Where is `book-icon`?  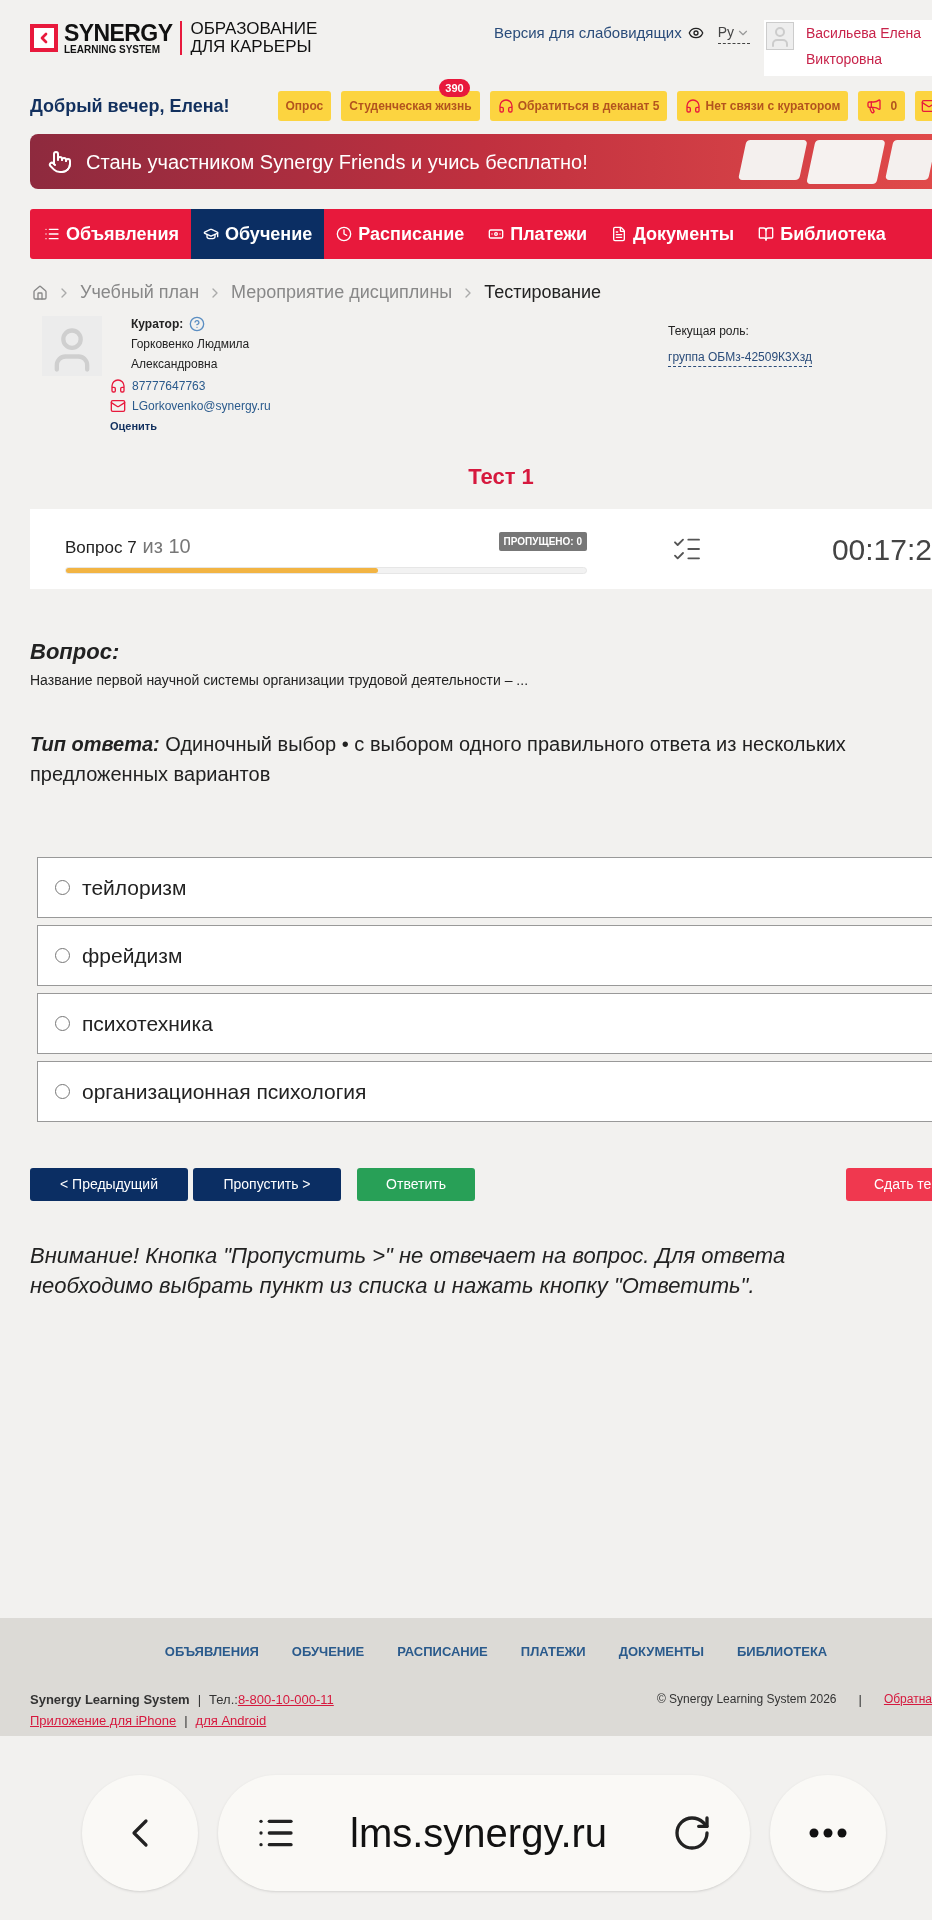
book-icon is located at coordinates (766, 234).